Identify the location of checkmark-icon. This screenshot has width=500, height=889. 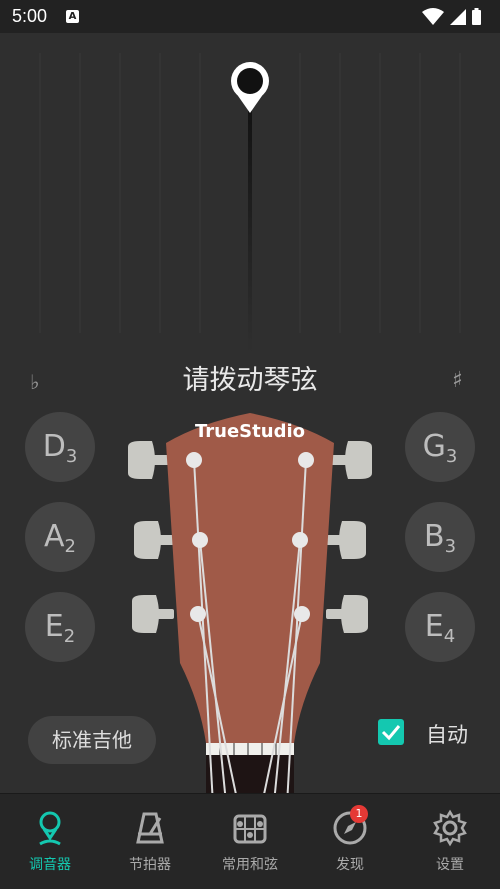
(391, 733).